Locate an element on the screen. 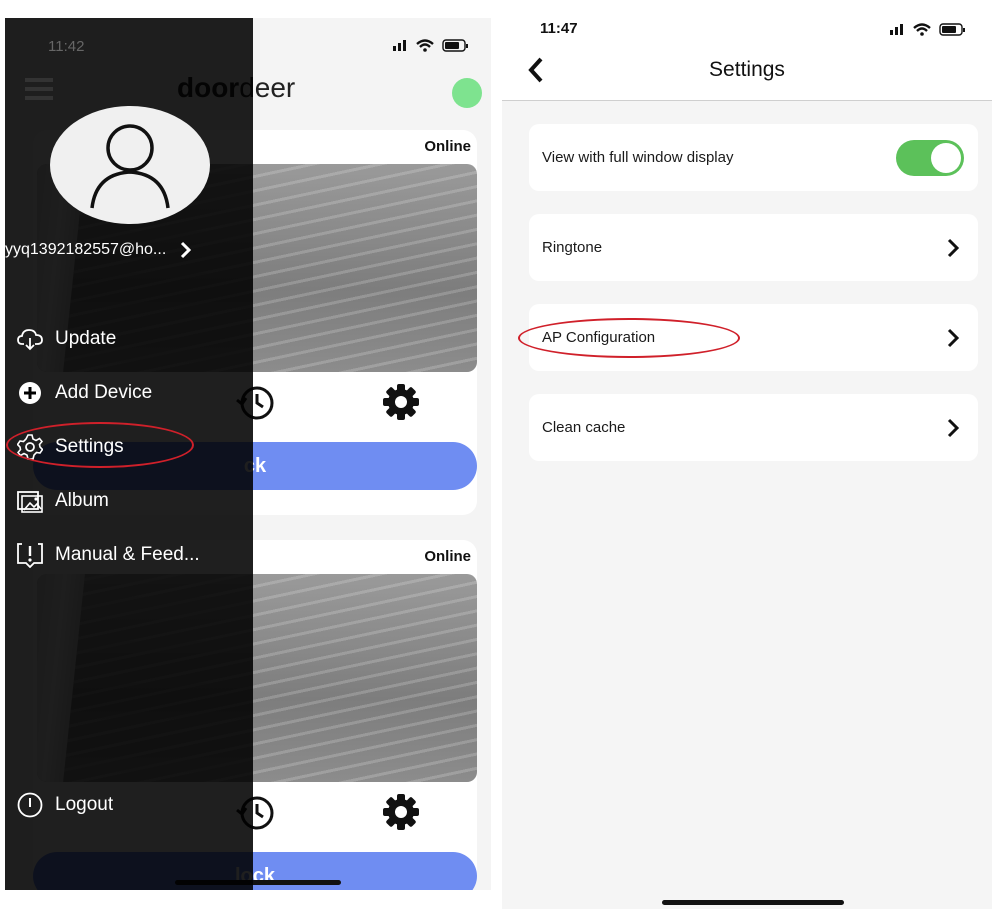 Image resolution: width=992 pixels, height=909 pixels. menu-item-label: Update is located at coordinates (86, 338).